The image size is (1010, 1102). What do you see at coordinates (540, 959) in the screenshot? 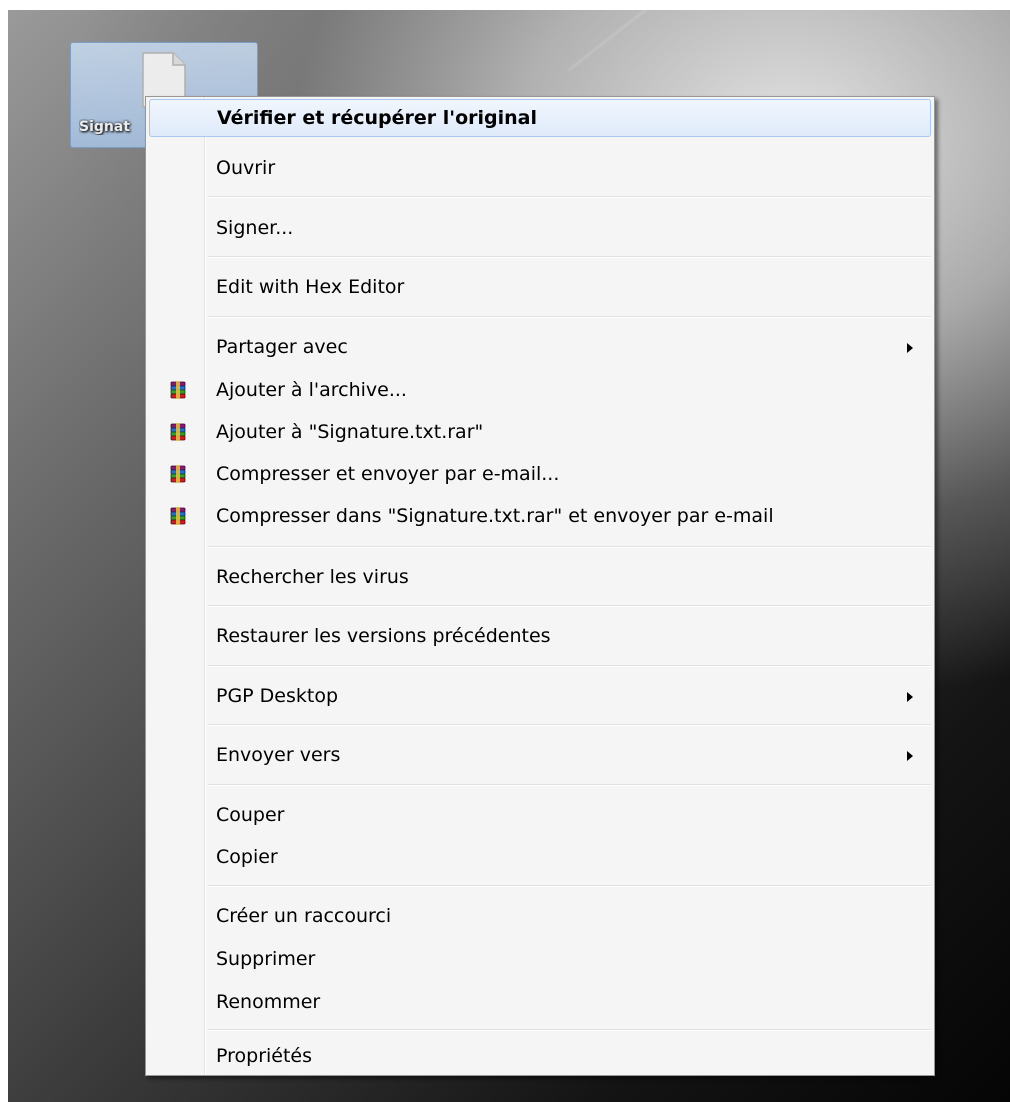
I see `menu-item-delete: Supprimer` at bounding box center [540, 959].